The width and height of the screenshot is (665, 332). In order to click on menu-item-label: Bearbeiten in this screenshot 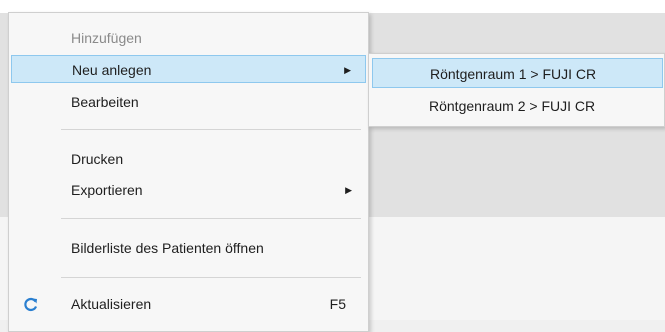, I will do `click(105, 102)`.